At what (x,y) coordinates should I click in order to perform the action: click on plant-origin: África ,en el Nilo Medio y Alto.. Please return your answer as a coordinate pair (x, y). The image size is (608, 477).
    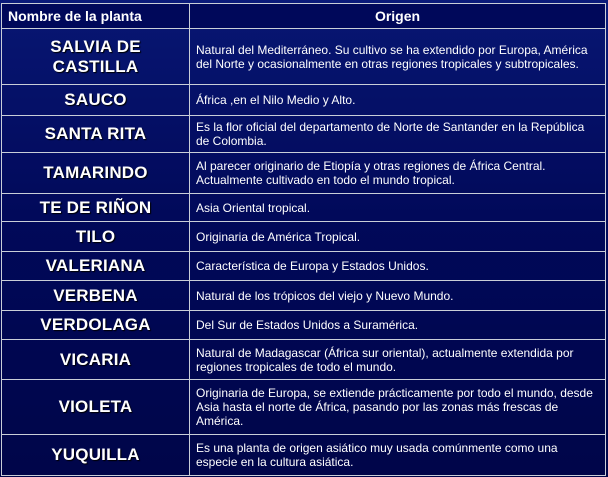
    Looking at the image, I should click on (397, 100).